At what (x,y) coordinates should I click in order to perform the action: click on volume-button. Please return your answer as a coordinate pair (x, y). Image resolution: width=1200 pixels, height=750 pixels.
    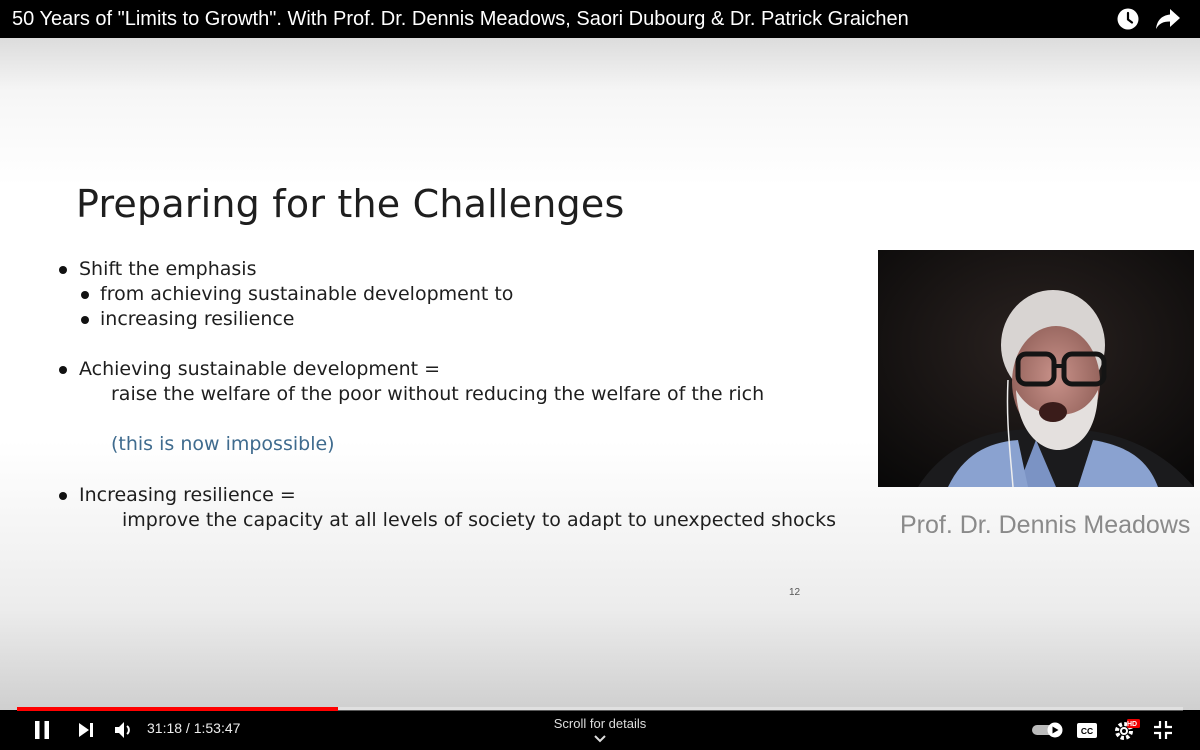
    Looking at the image, I should click on (124, 730).